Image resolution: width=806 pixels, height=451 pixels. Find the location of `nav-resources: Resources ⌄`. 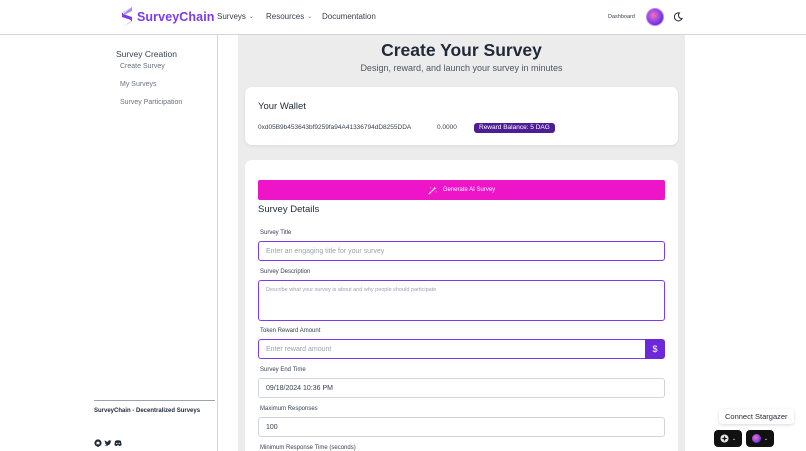

nav-resources: Resources ⌄ is located at coordinates (289, 16).